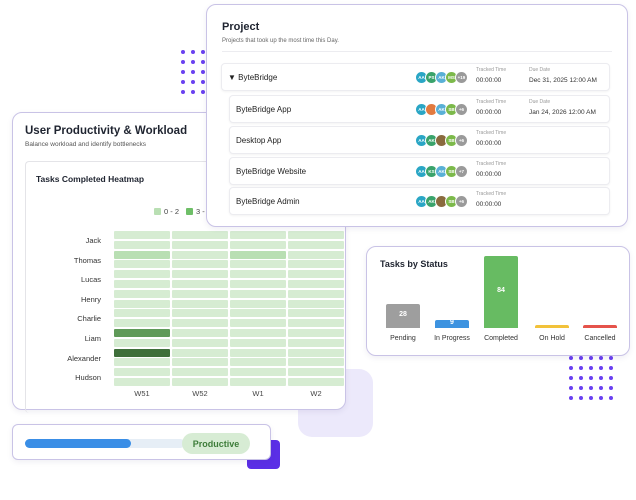  Describe the element at coordinates (441, 77) in the screenshot. I see `assignee-avatars: AA PS AK MS +19` at that location.